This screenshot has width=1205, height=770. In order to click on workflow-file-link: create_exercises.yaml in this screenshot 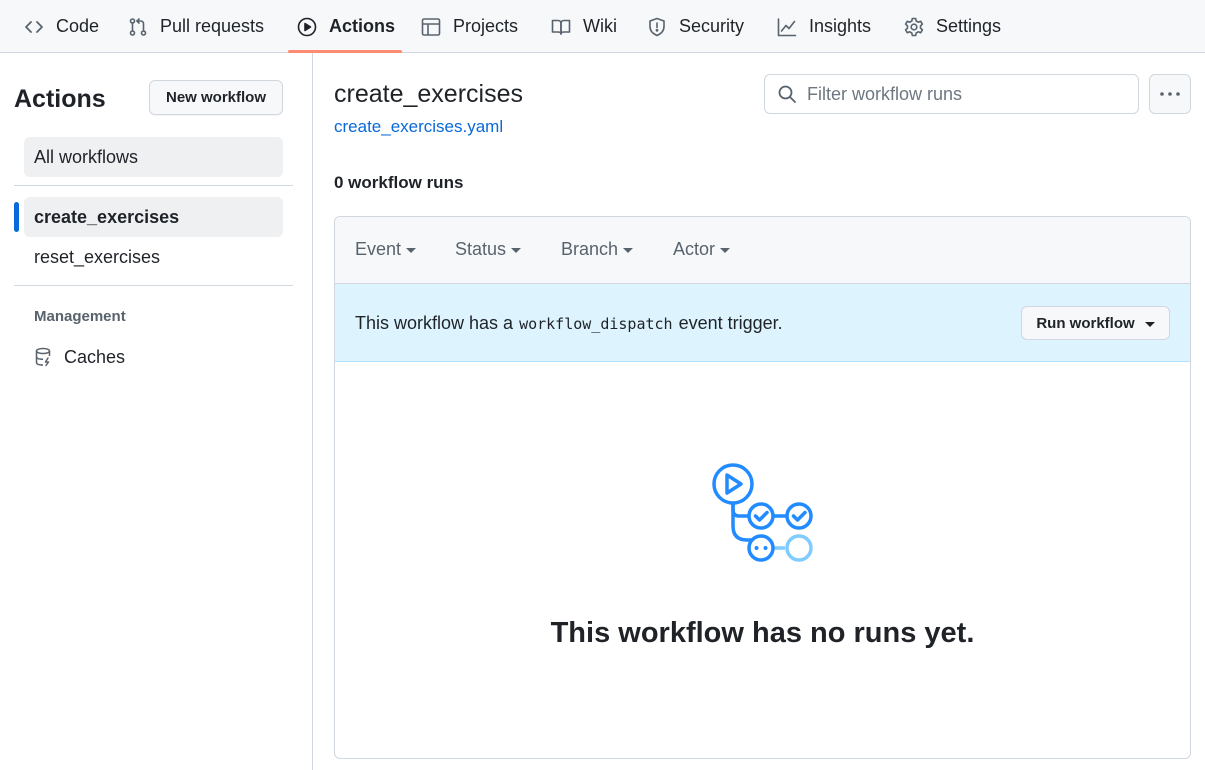, I will do `click(418, 127)`.